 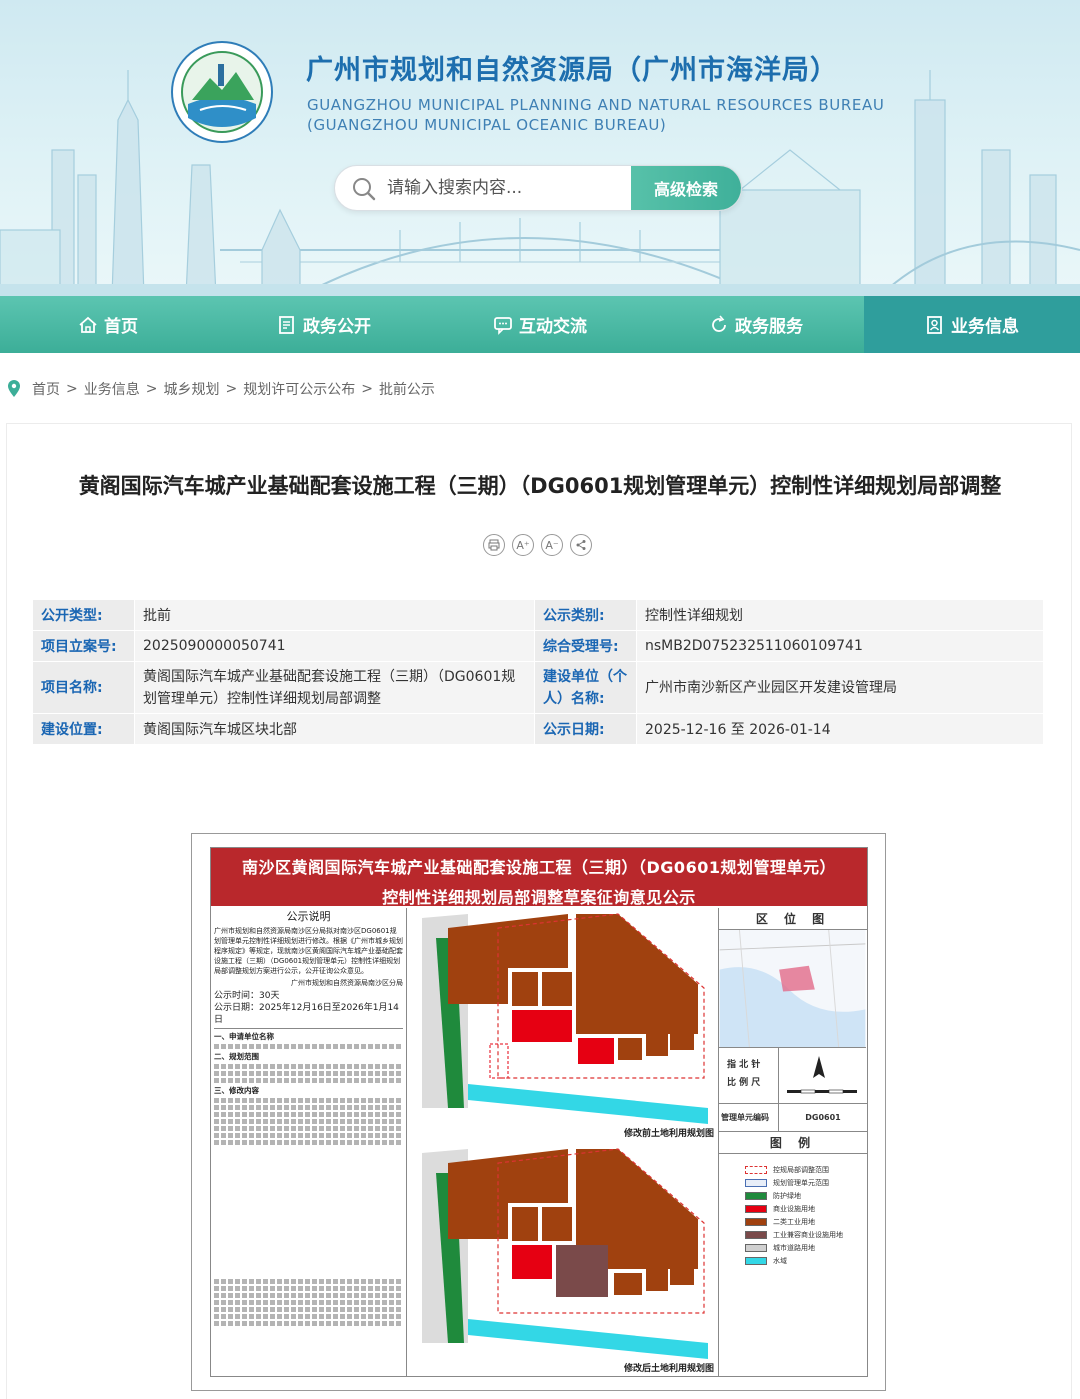 What do you see at coordinates (299, 389) in the screenshot?
I see `breadcrumb-permit-publicity: 规划许可公示公布` at bounding box center [299, 389].